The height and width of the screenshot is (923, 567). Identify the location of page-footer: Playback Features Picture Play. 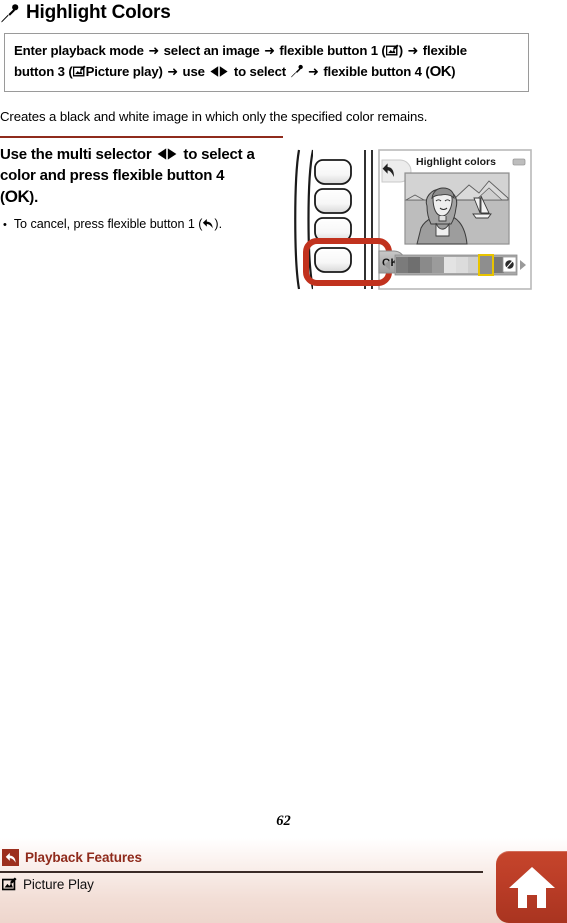
(283, 880).